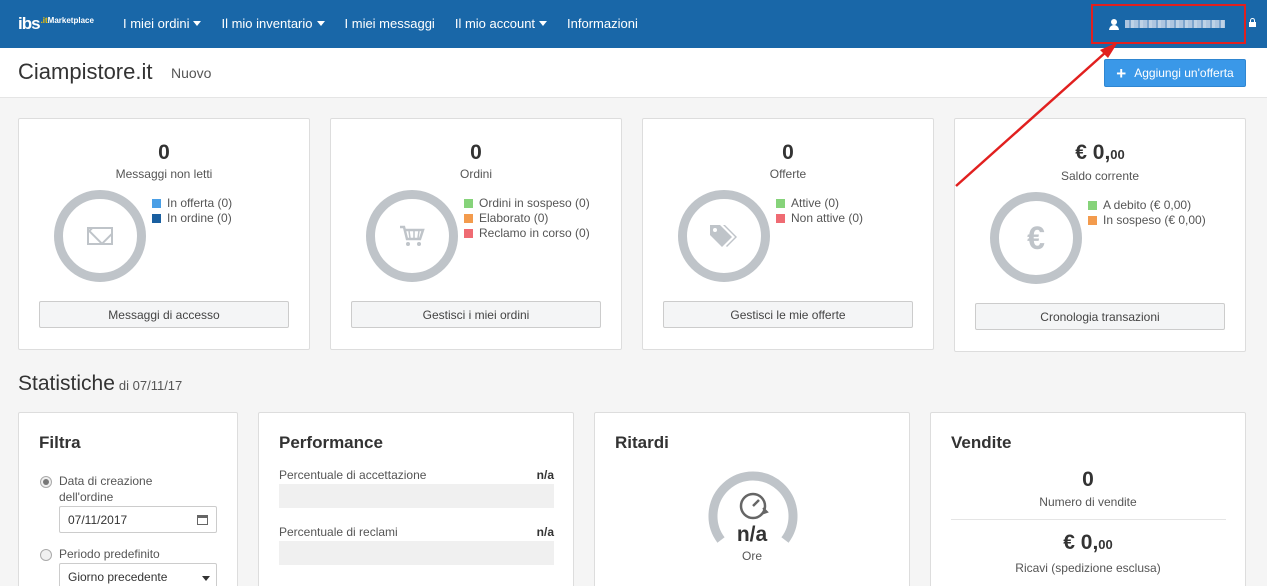 Image resolution: width=1267 pixels, height=586 pixels. What do you see at coordinates (751, 556) in the screenshot?
I see `delays-unit: Ore` at bounding box center [751, 556].